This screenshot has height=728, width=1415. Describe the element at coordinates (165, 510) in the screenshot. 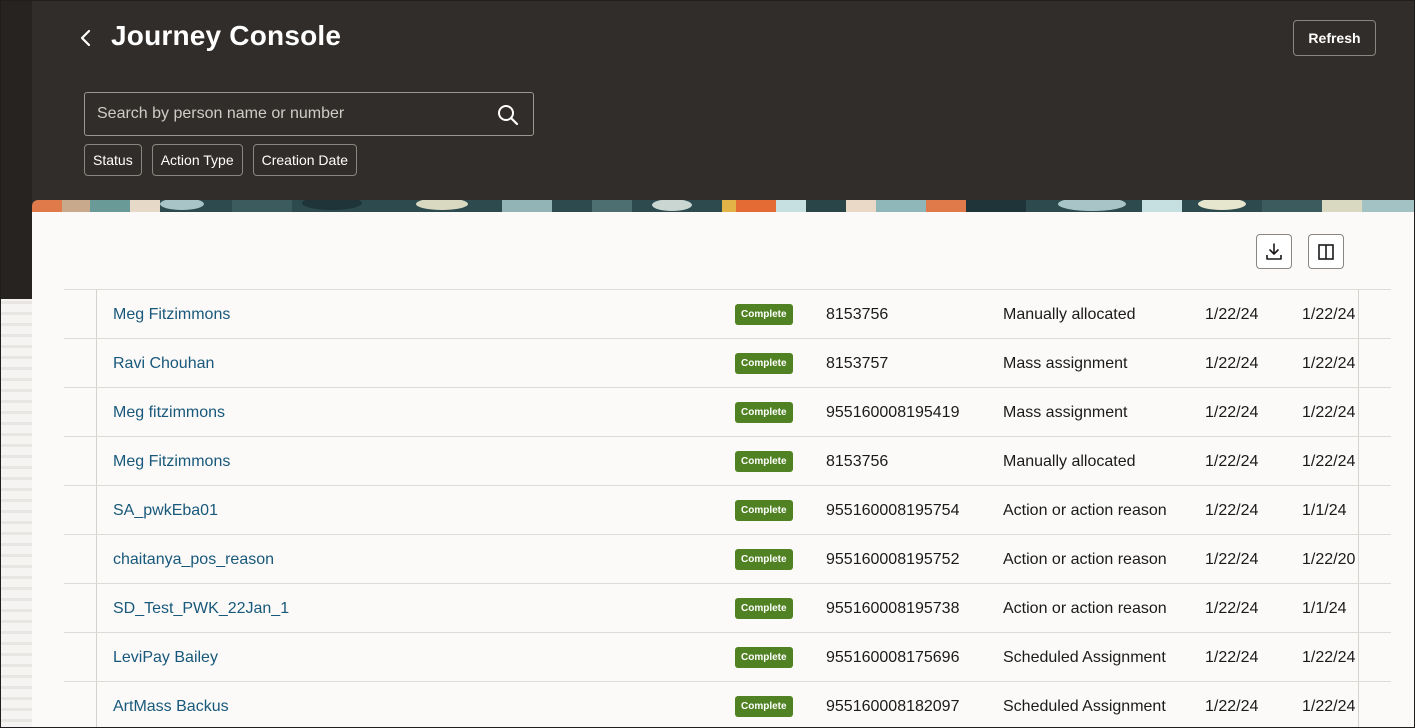

I see `person-name-link: SA_pwkEba01` at that location.